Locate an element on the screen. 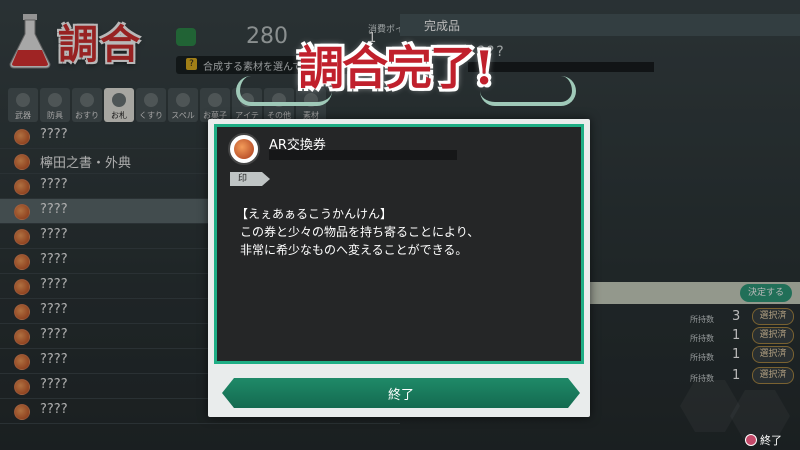 This screenshot has height=450, width=800. circle-button-icon is located at coordinates (751, 440).